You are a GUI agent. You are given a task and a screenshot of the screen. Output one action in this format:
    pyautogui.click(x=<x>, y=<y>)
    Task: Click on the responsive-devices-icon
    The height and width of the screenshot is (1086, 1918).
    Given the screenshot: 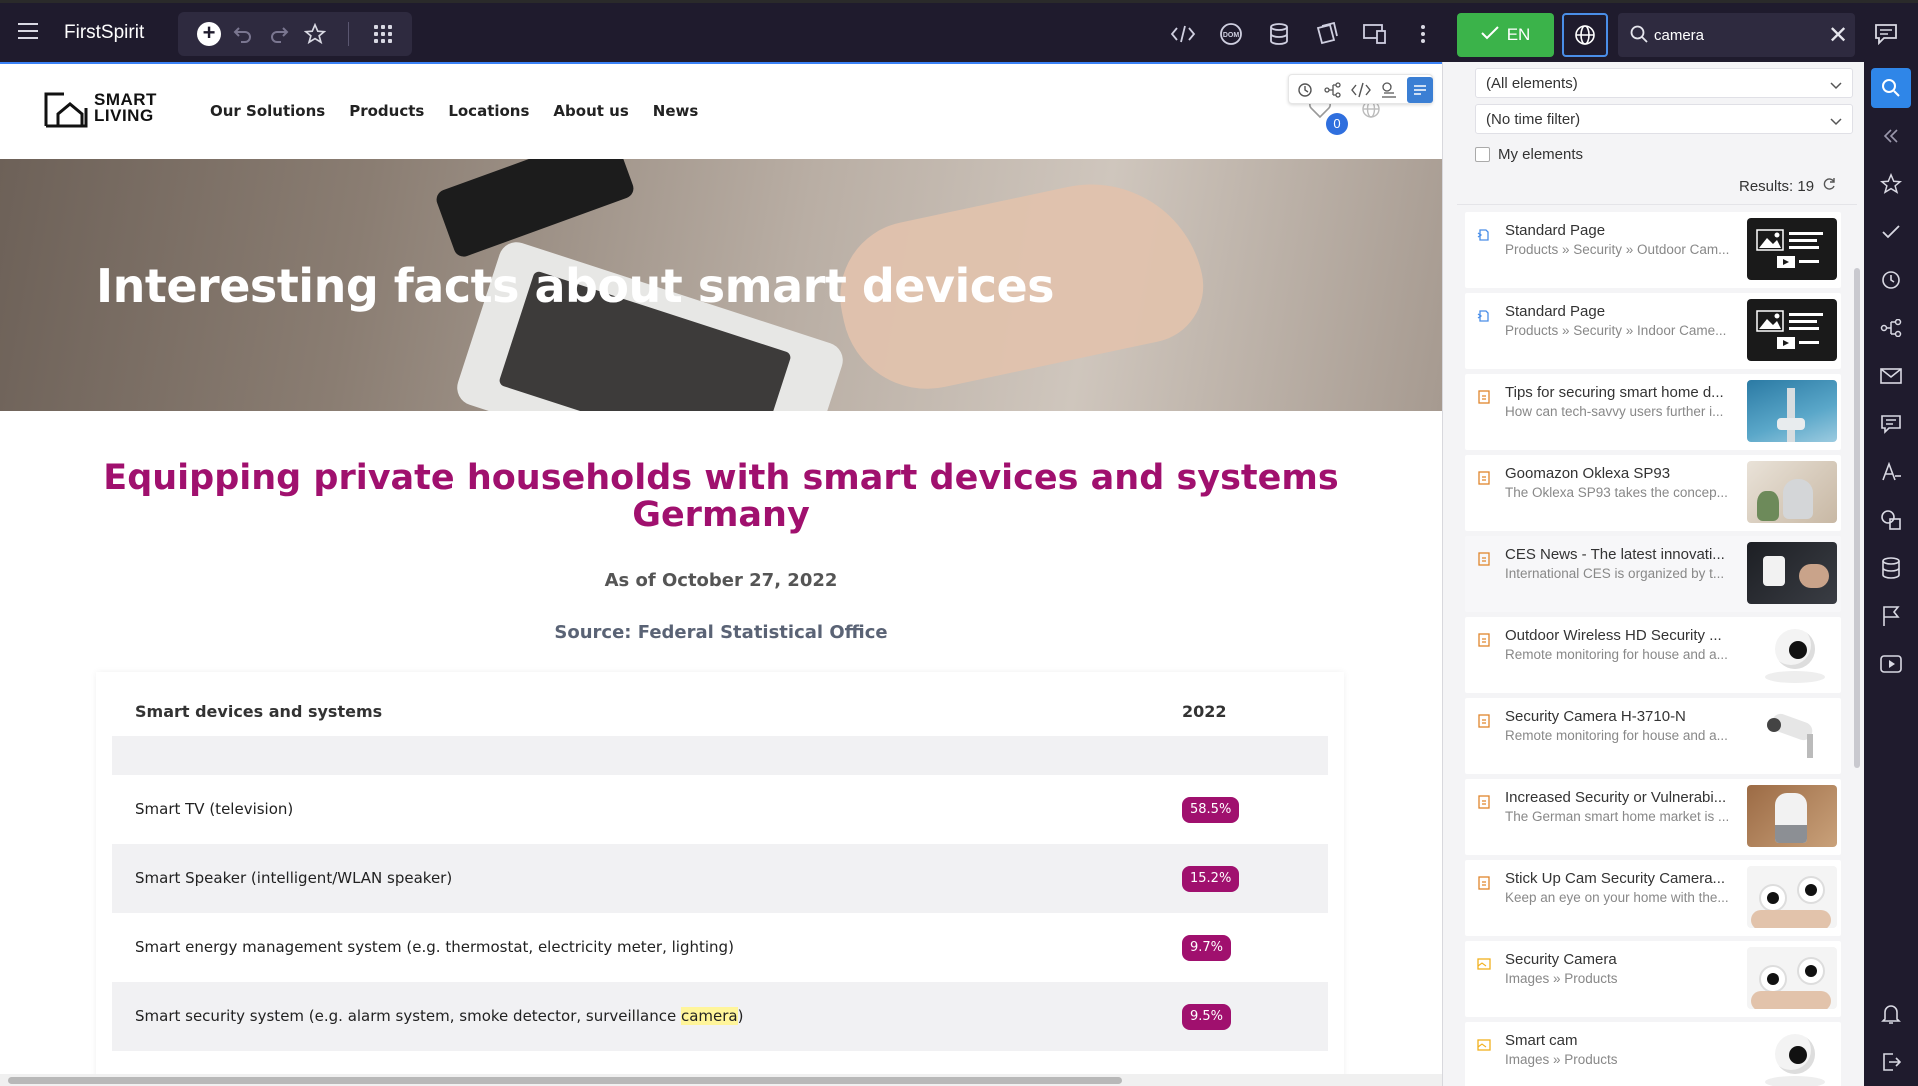 What is the action you would take?
    pyautogui.click(x=1375, y=34)
    